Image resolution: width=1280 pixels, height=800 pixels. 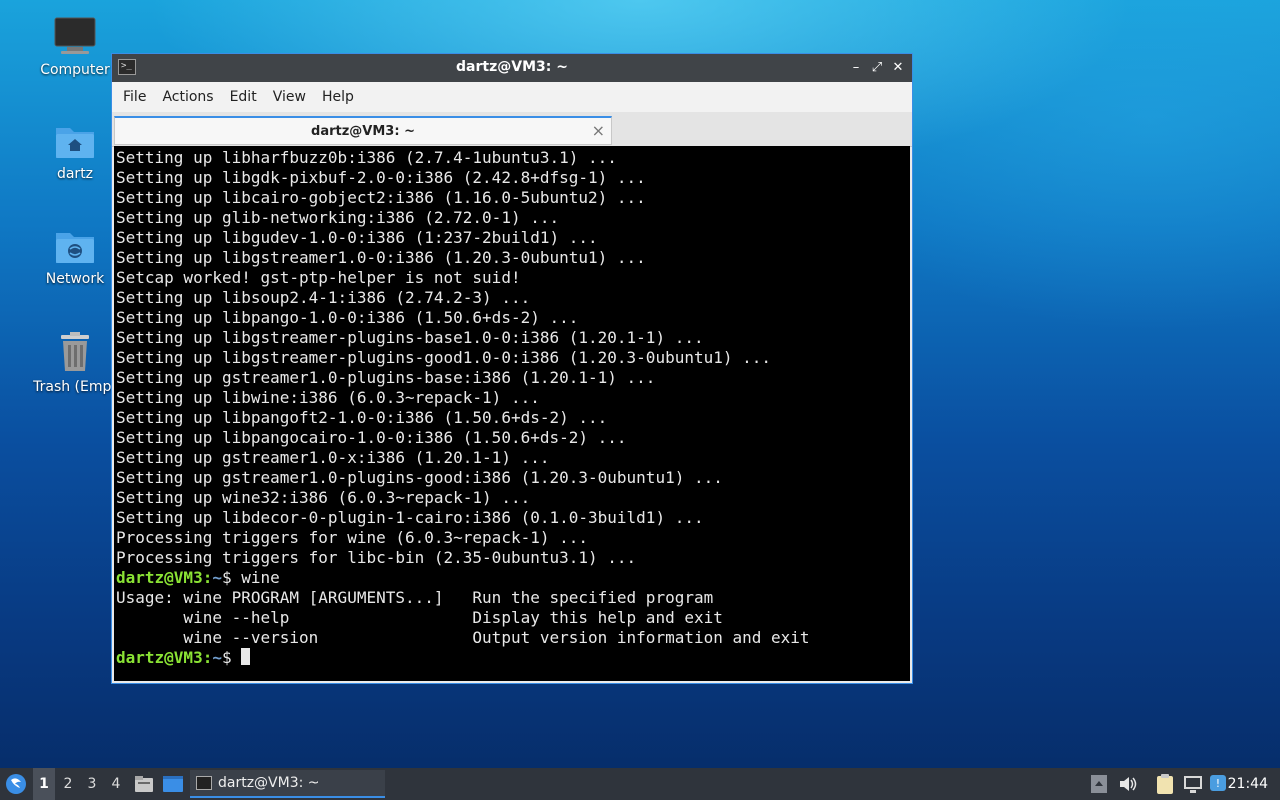 What do you see at coordinates (246, 656) in the screenshot?
I see `text-cursor` at bounding box center [246, 656].